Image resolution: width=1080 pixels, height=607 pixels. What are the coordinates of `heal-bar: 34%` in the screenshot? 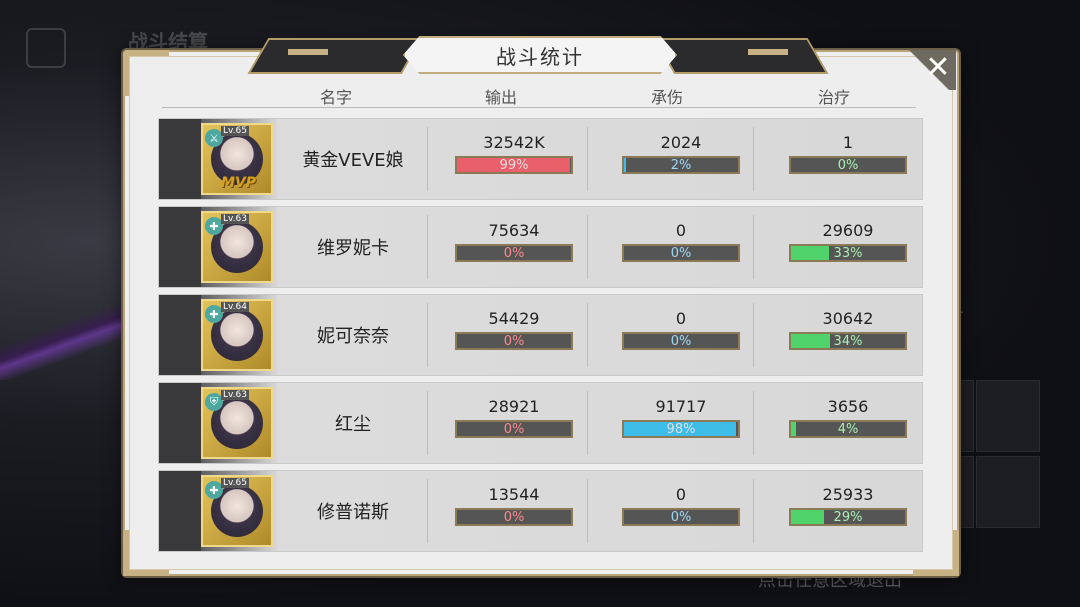 It's located at (848, 341).